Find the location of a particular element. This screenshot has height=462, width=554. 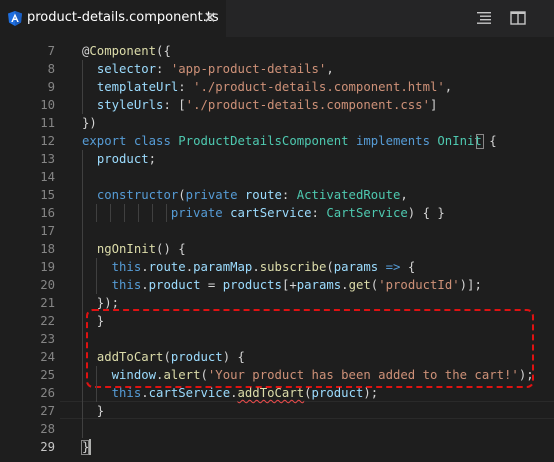

code-token: . is located at coordinates (145, 393).